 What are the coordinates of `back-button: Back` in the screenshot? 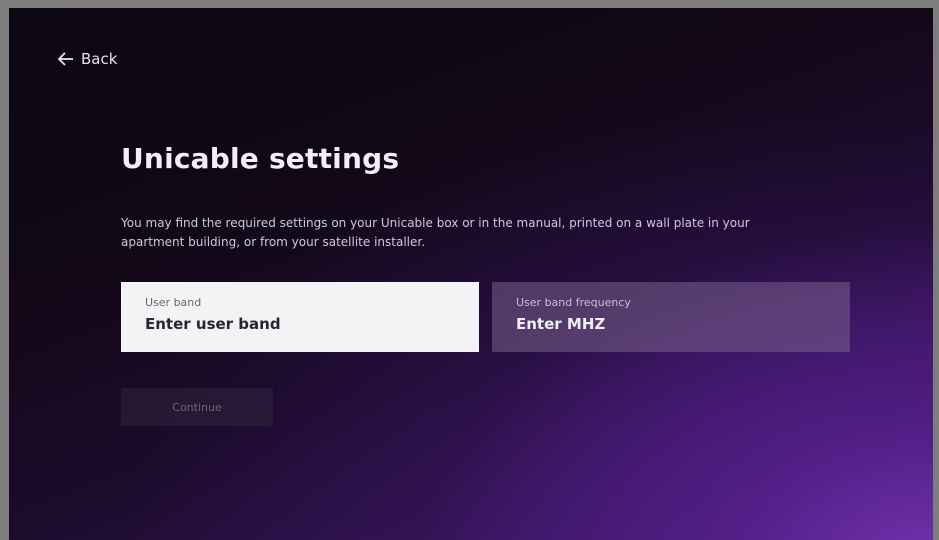 It's located at (87, 59).